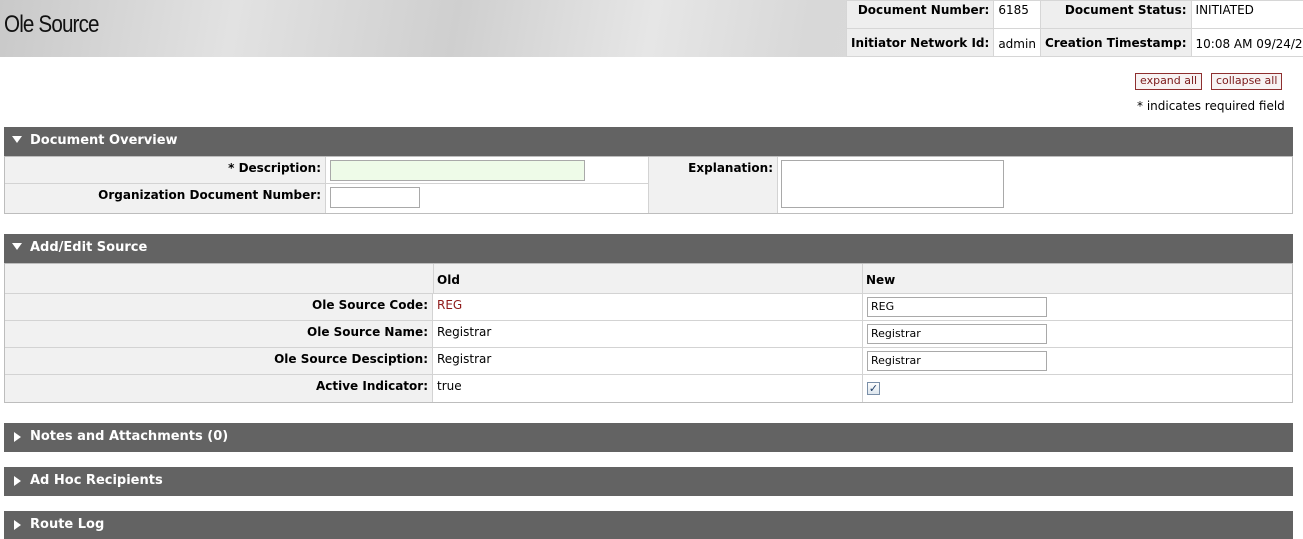 The width and height of the screenshot is (1303, 539). What do you see at coordinates (1246, 42) in the screenshot?
I see `creation-timestamp-value: 10:08 AM 09/24/2013` at bounding box center [1246, 42].